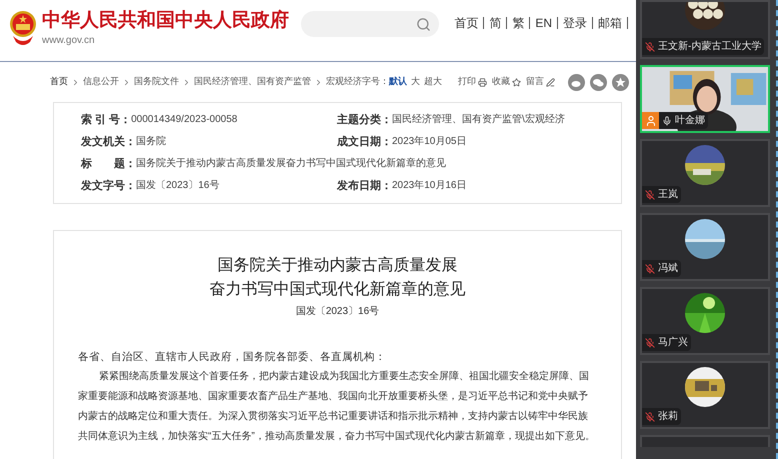 The width and height of the screenshot is (778, 459). Describe the element at coordinates (375, 81) in the screenshot. I see `font-size-label: 字号：` at that location.